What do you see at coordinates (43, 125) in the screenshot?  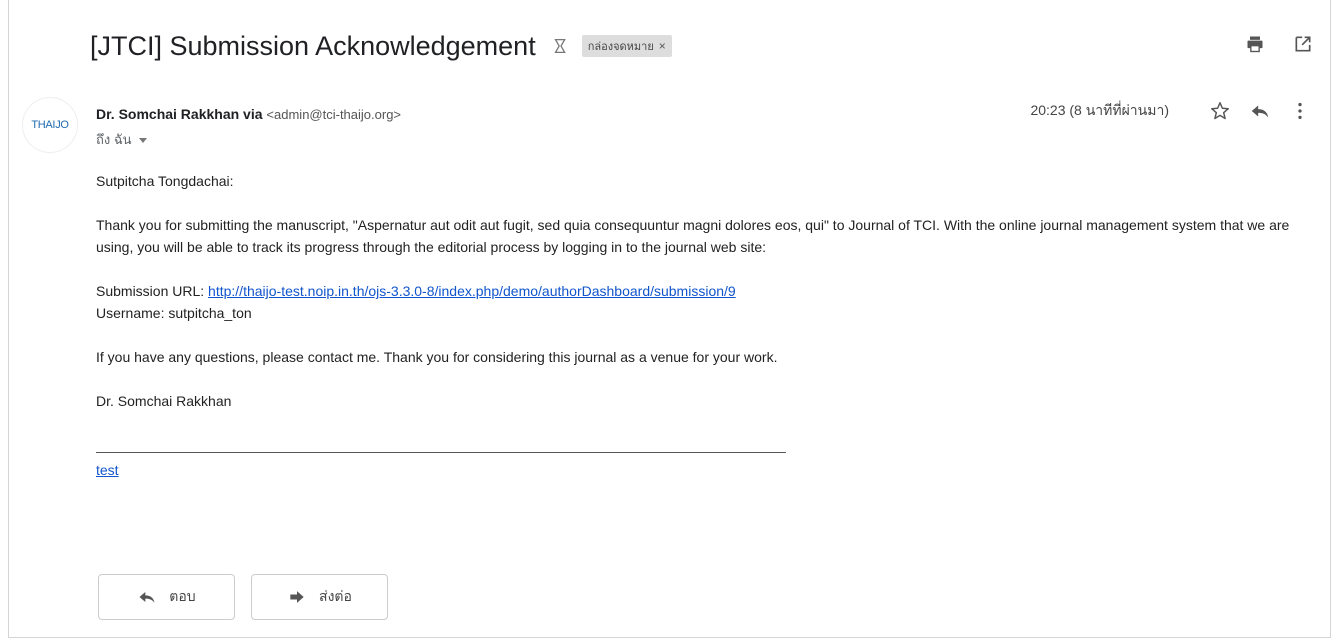 I see `avatar-text-thai: THAI` at bounding box center [43, 125].